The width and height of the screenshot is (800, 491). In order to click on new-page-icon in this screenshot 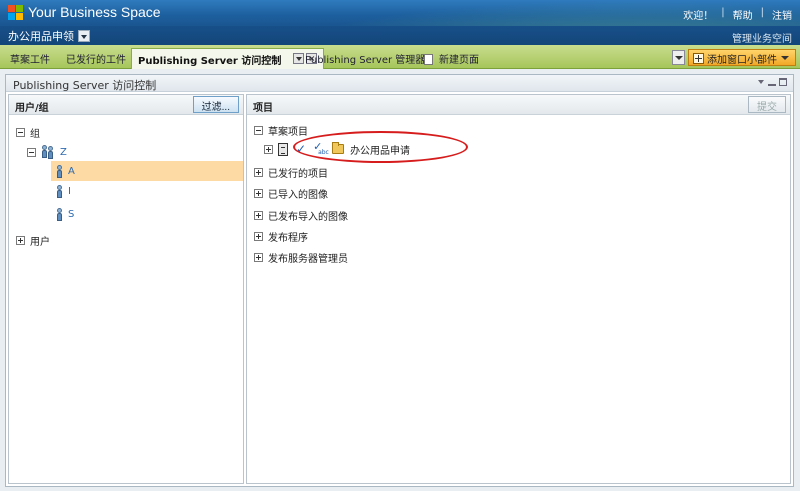, I will do `click(428, 59)`.